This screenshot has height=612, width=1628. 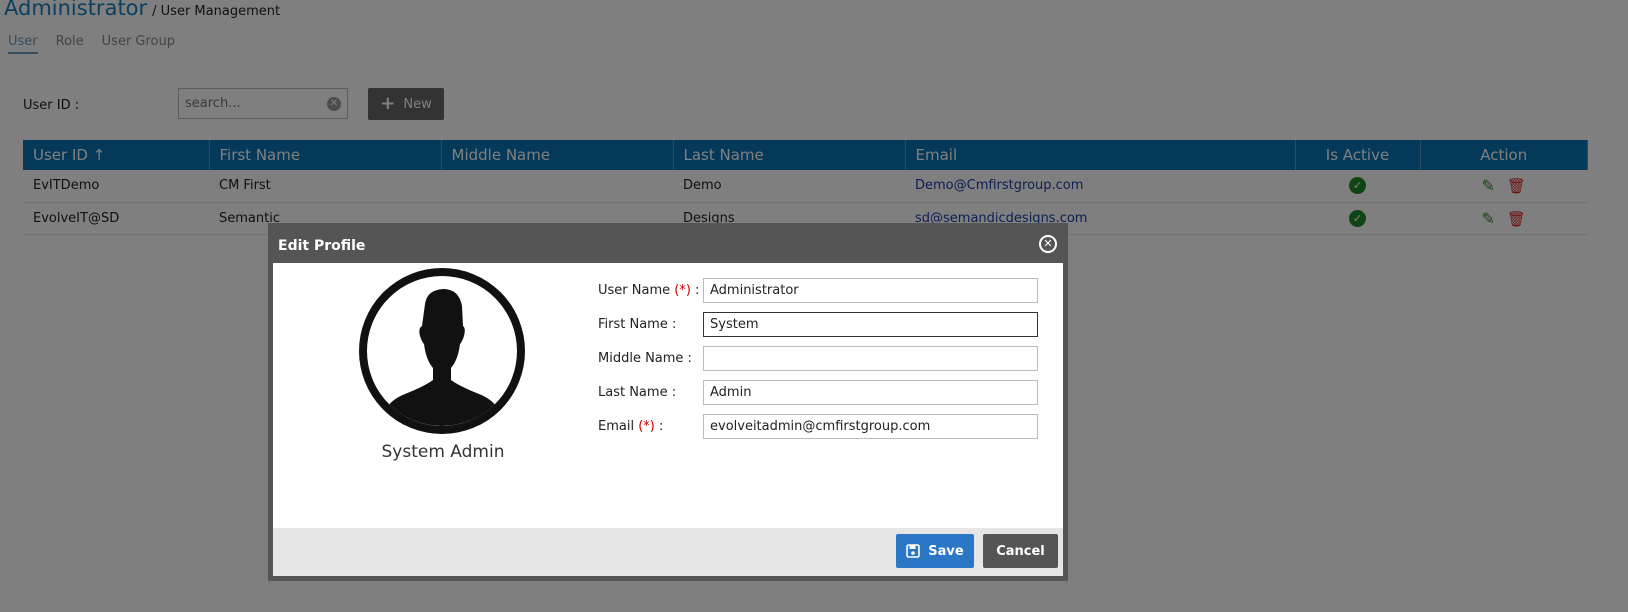 I want to click on email-label: Email (*) :, so click(x=650, y=426).